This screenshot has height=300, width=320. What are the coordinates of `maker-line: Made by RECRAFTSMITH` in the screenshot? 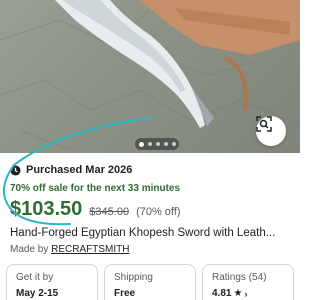 It's located at (69, 249).